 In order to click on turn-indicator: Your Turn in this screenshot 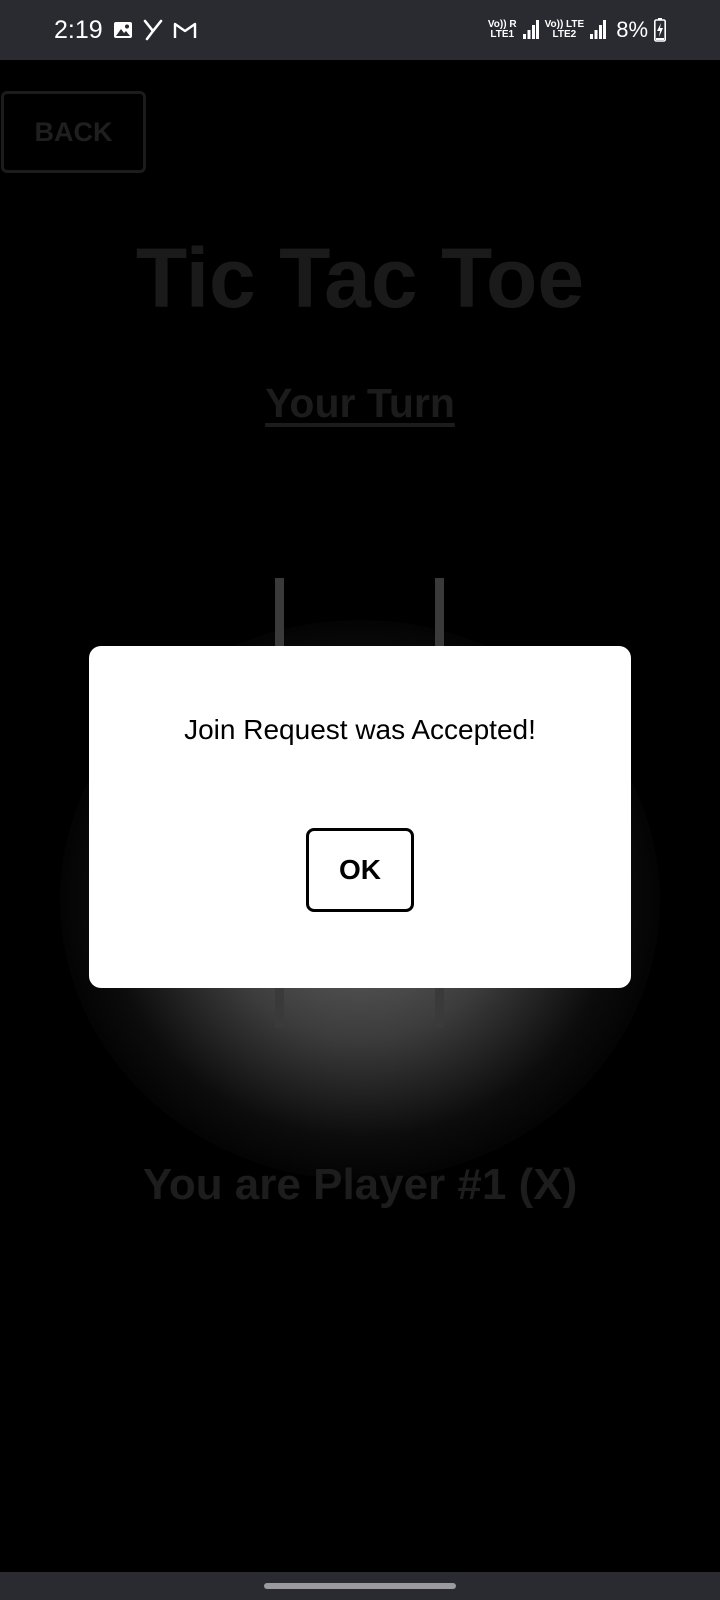, I will do `click(360, 403)`.